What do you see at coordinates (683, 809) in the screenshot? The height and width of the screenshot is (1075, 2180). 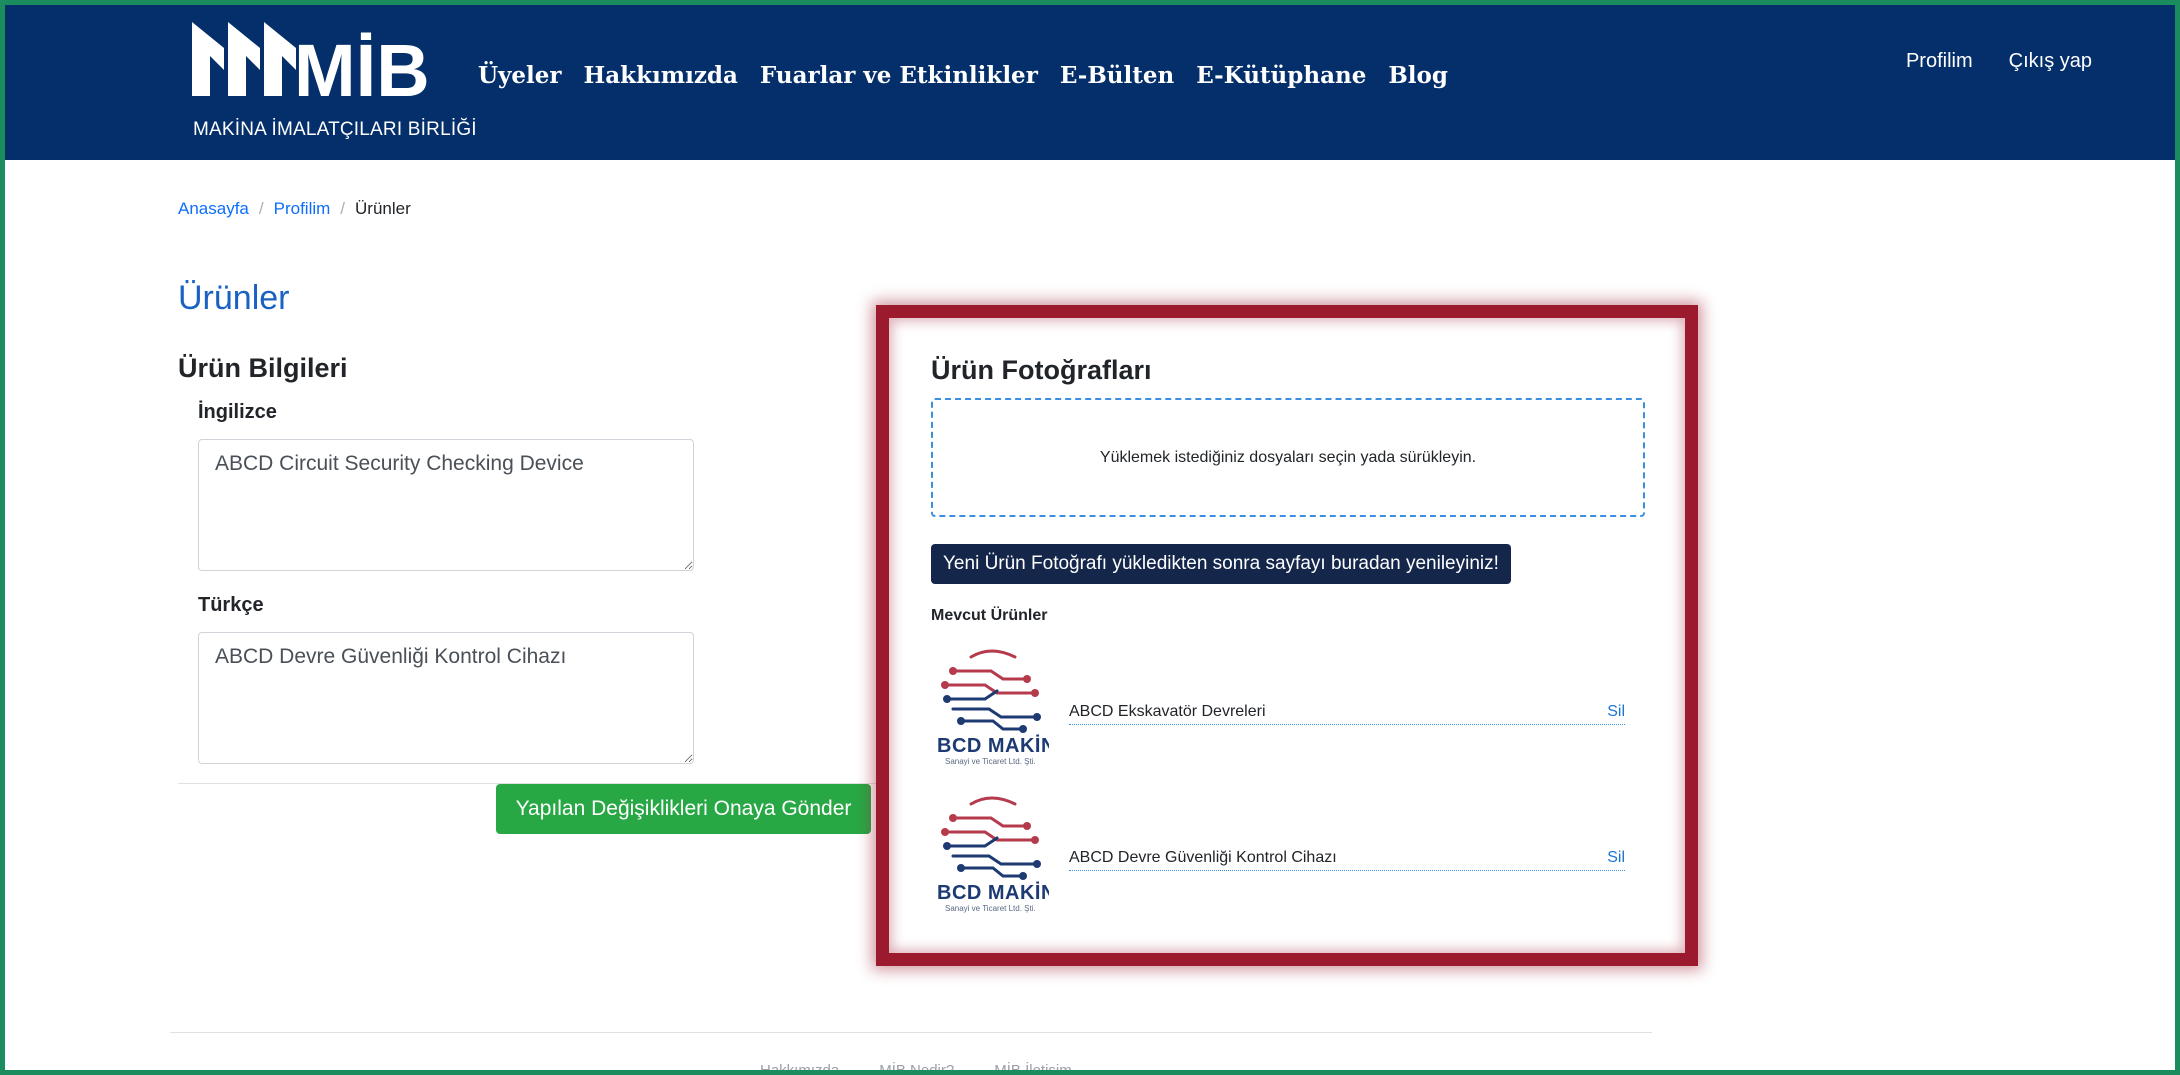 I see `submit-changes-button: Yapılan Değişiklikleri Onaya Gönder` at bounding box center [683, 809].